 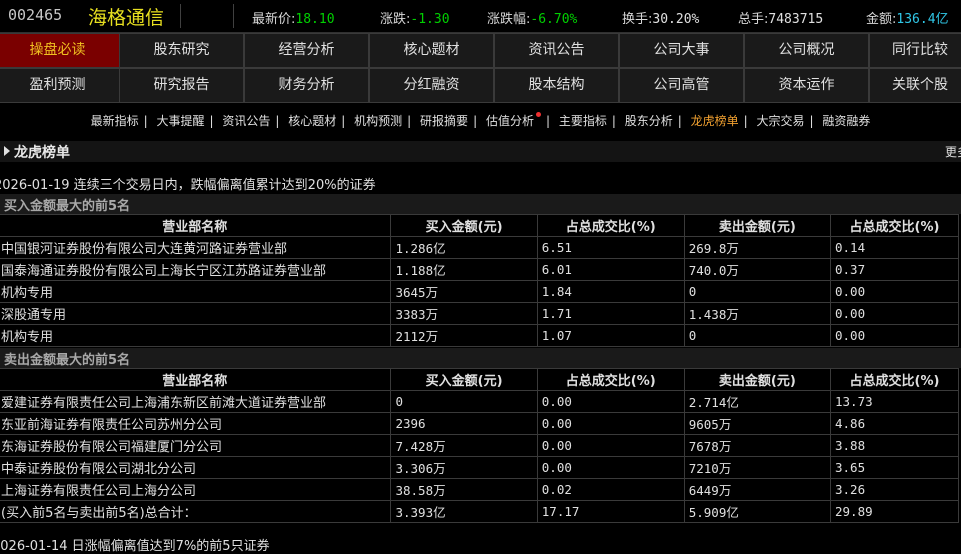 I want to click on tab-caiwu-fenxi: 财务分析, so click(x=306, y=85).